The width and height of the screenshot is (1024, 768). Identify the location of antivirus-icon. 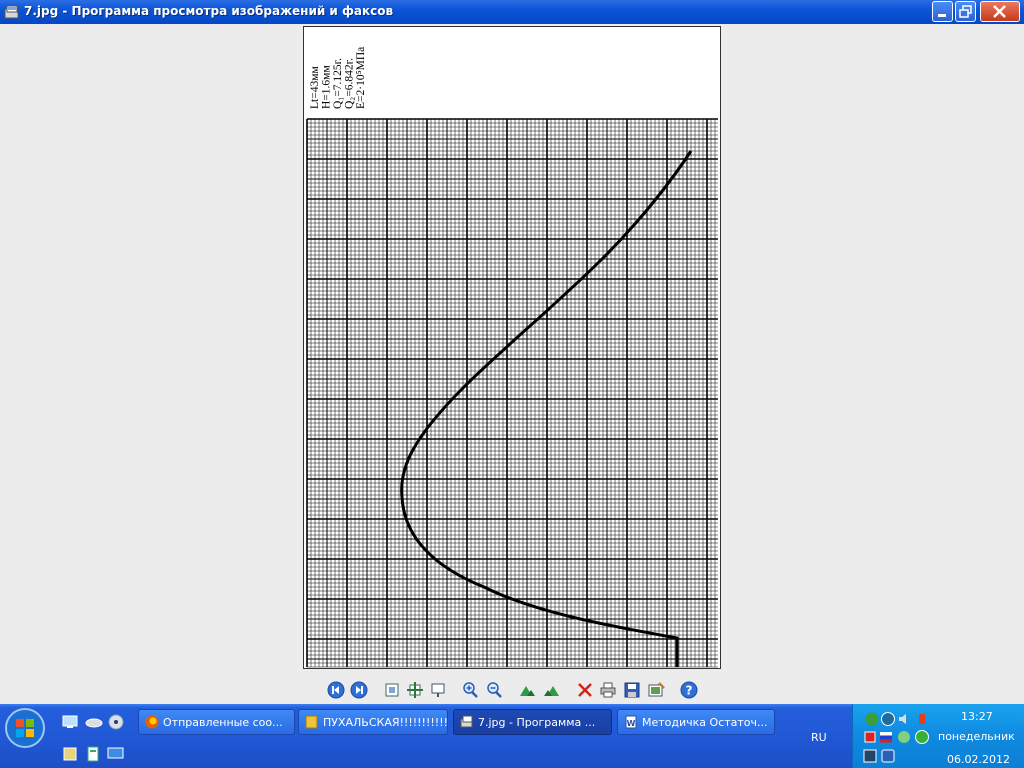
(922, 719).